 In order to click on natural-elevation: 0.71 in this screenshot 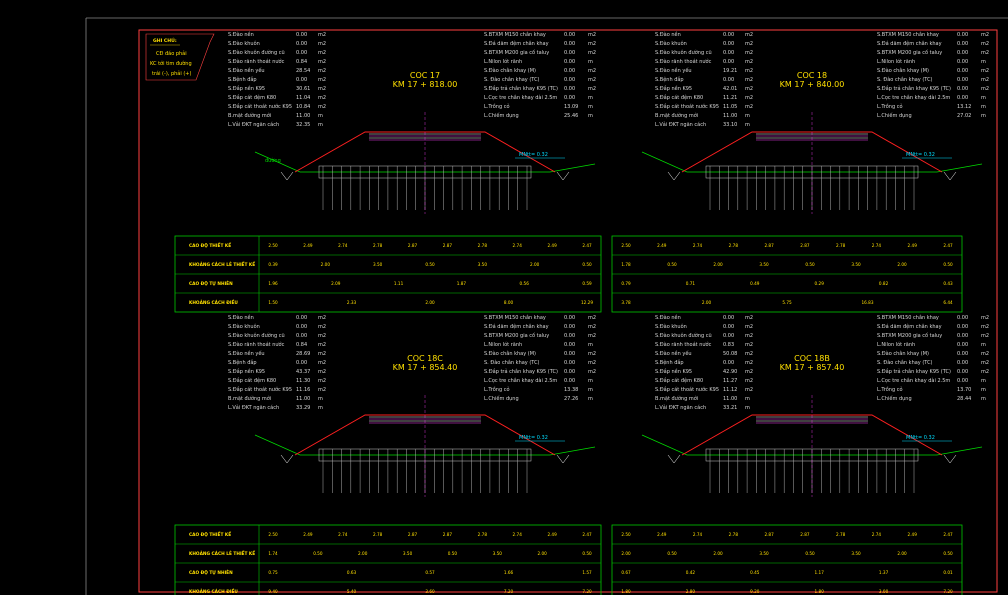, I will do `click(691, 283)`.